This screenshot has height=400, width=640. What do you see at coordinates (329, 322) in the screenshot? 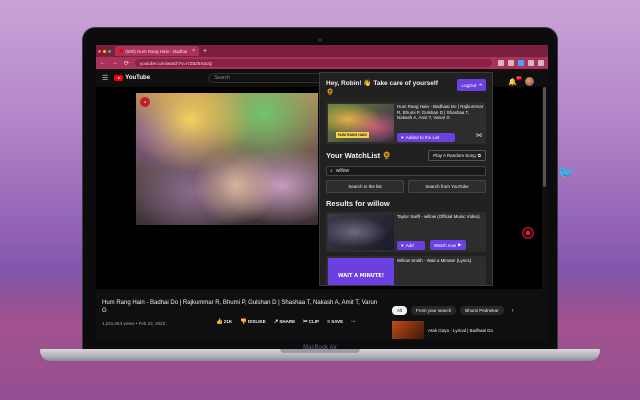
I see `playlist-add-icon: ≡` at bounding box center [329, 322].